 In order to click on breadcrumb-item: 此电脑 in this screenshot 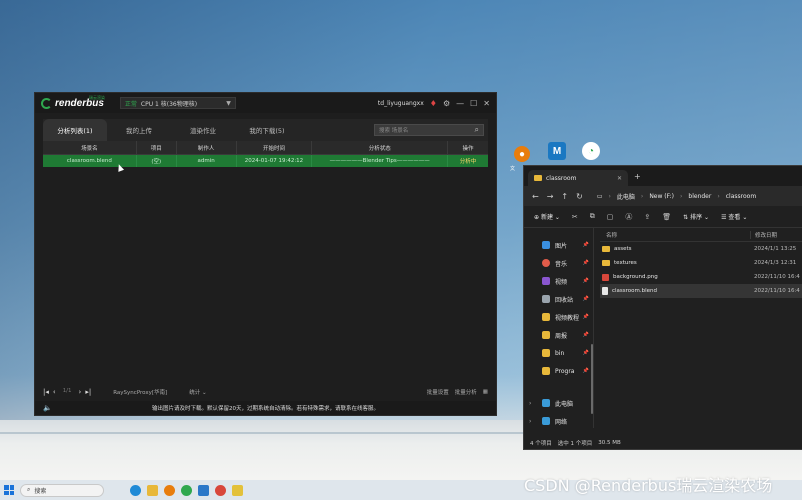, I will do `click(626, 196)`.